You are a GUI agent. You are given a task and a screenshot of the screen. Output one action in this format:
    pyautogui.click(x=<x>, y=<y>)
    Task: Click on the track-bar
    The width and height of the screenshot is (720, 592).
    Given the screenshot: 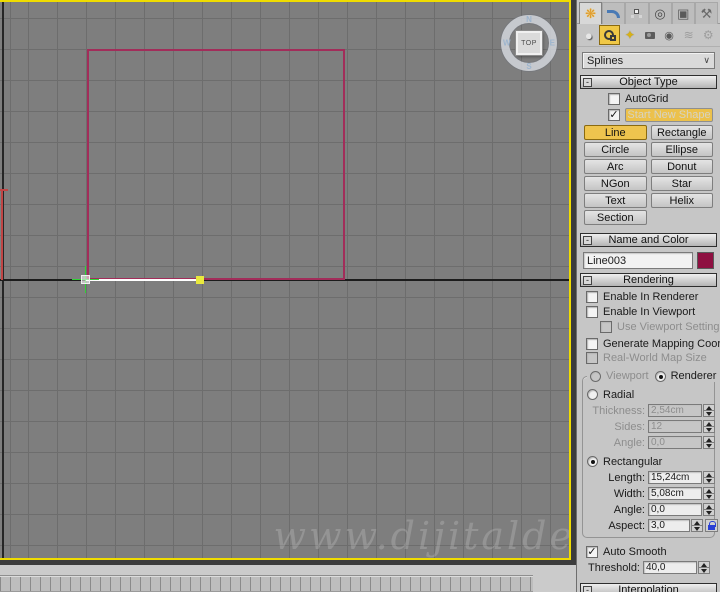 What is the action you would take?
    pyautogui.click(x=266, y=583)
    